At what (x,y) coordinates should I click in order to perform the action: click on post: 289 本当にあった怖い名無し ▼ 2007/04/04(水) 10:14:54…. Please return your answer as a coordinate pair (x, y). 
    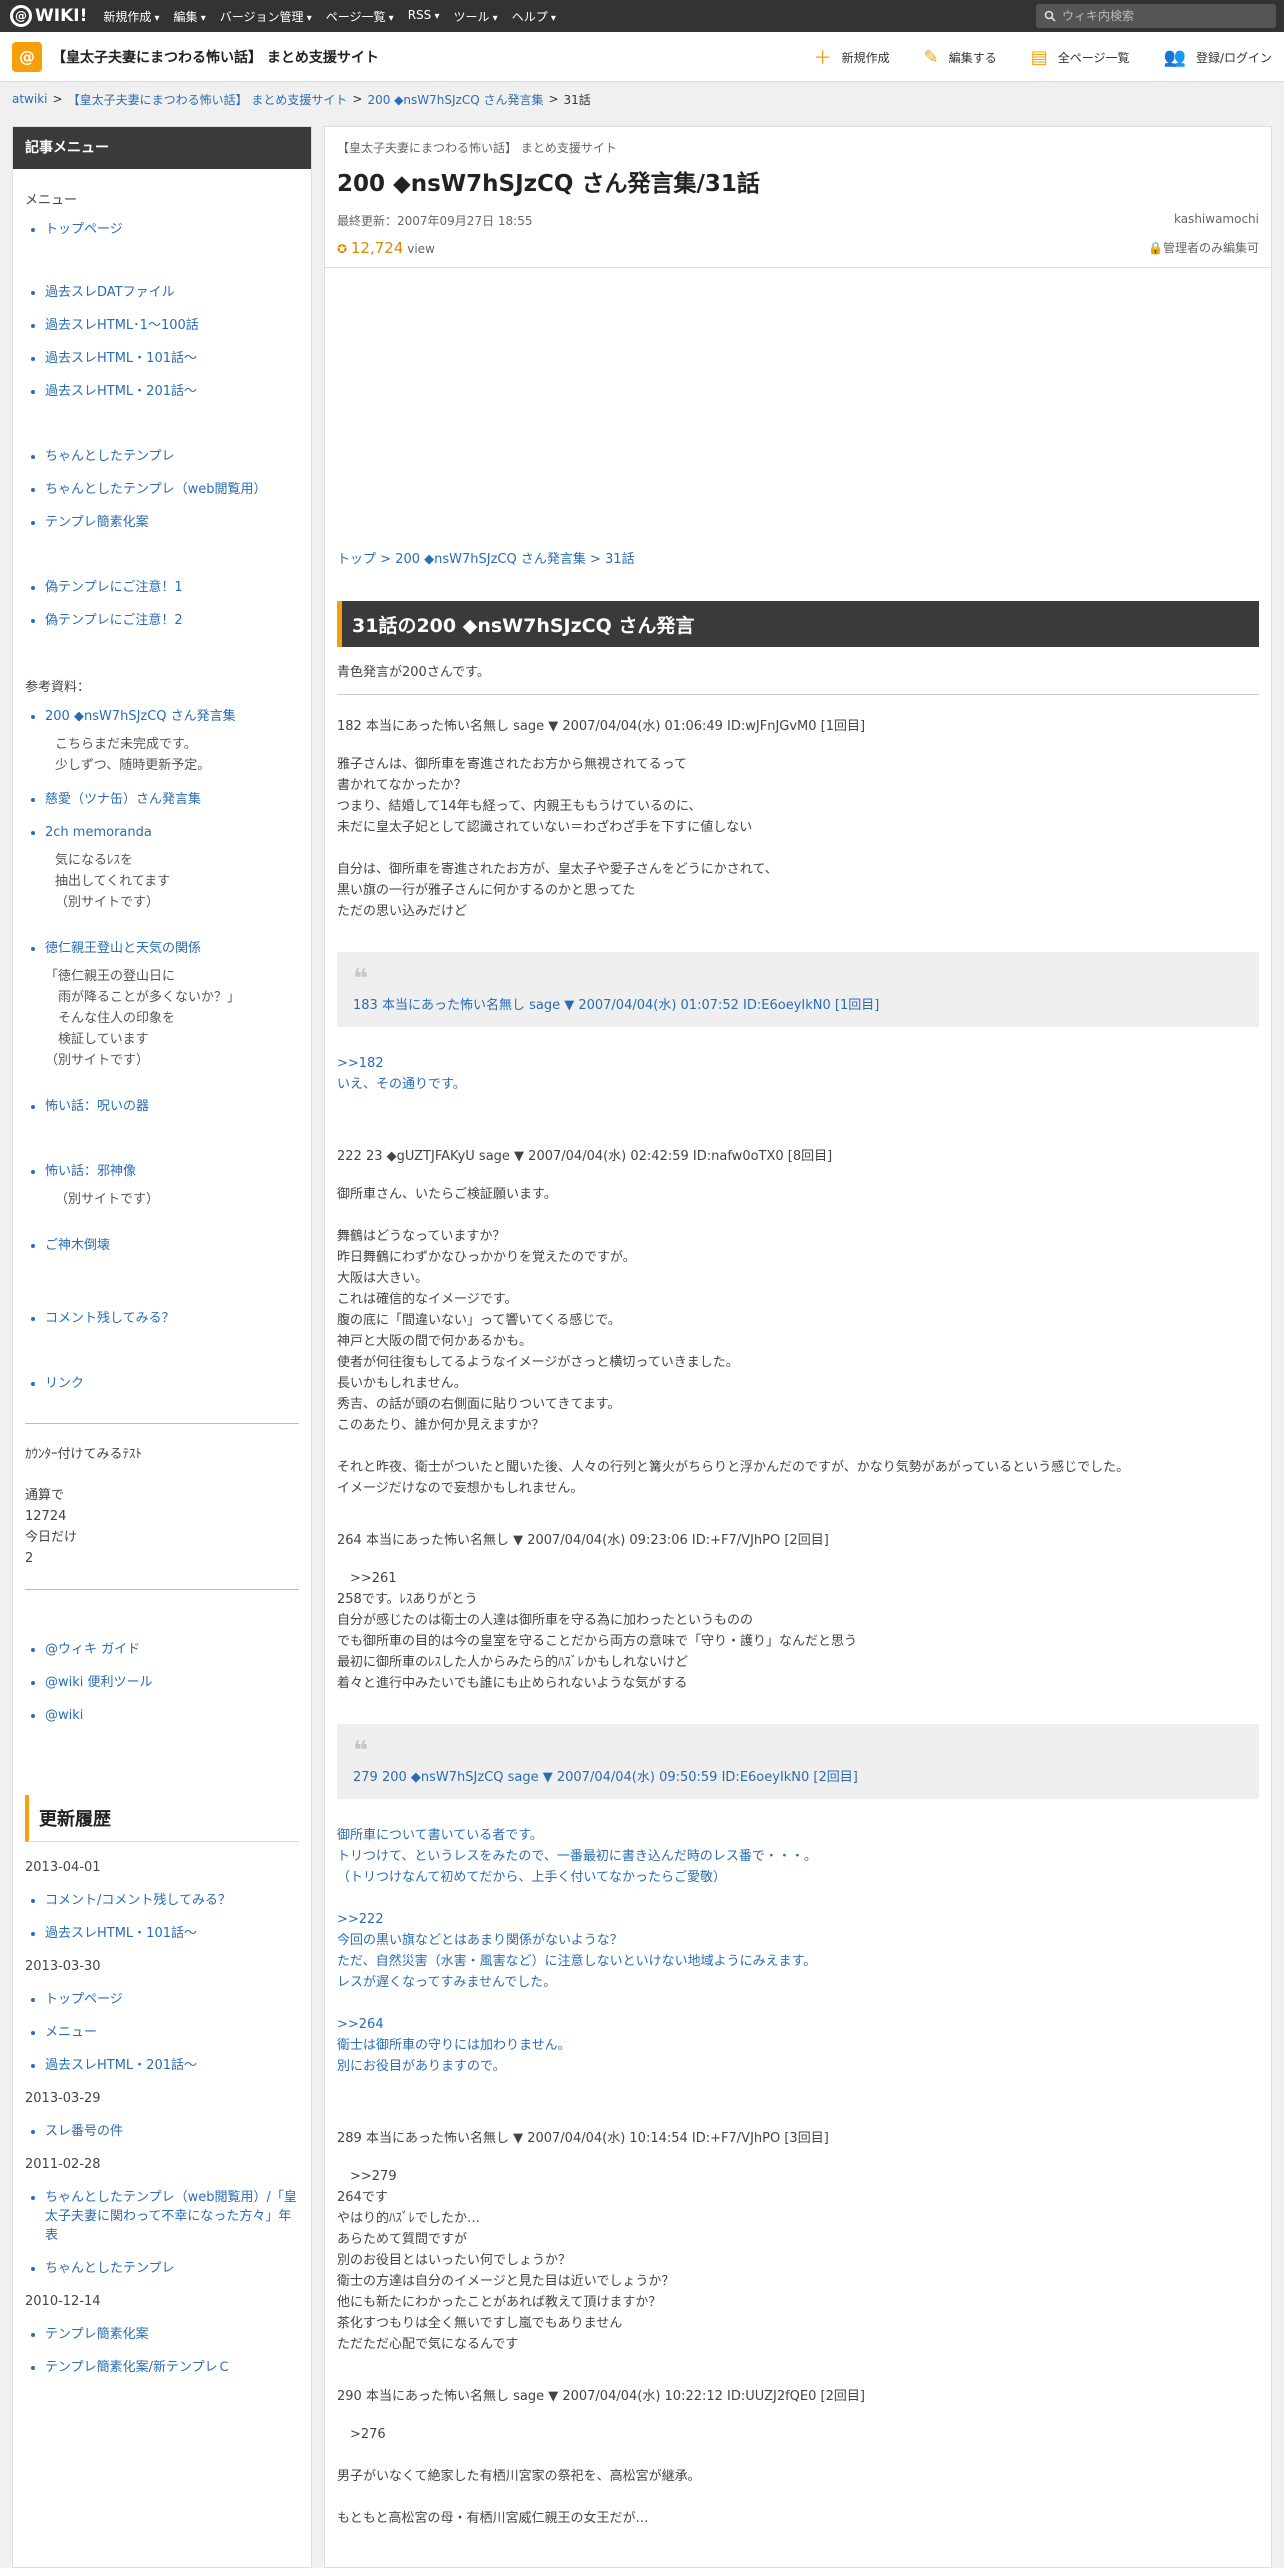
    Looking at the image, I should click on (798, 2241).